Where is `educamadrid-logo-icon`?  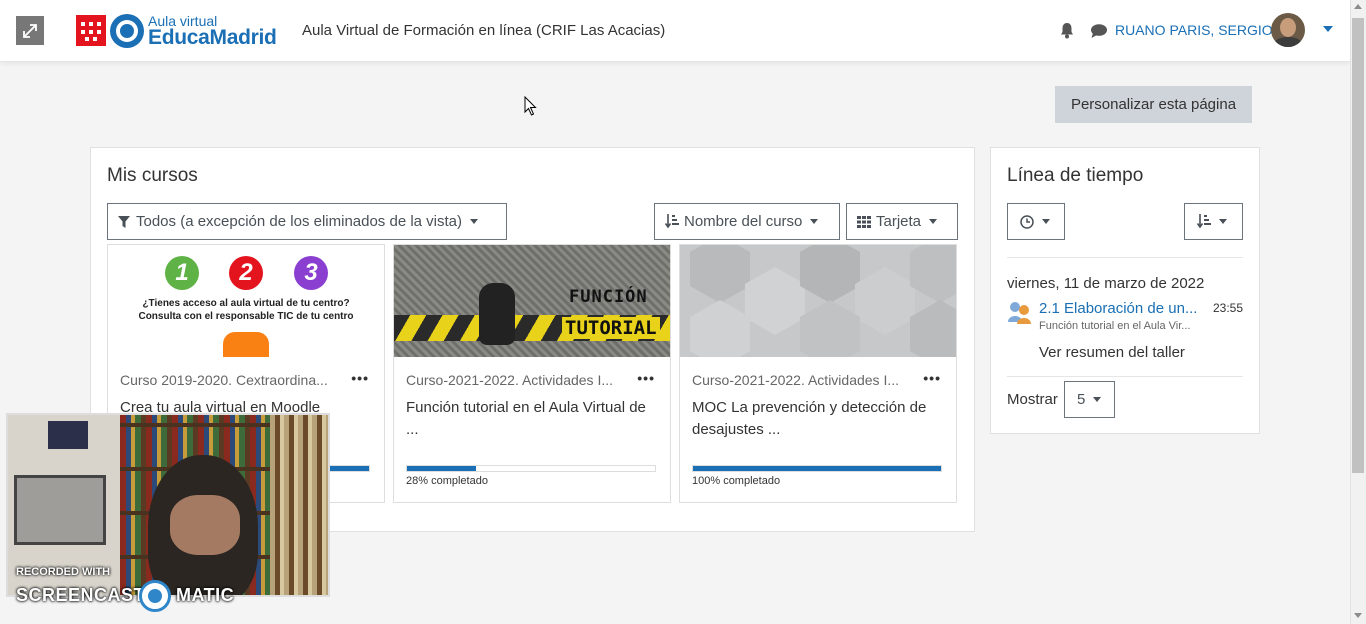
educamadrid-logo-icon is located at coordinates (127, 31).